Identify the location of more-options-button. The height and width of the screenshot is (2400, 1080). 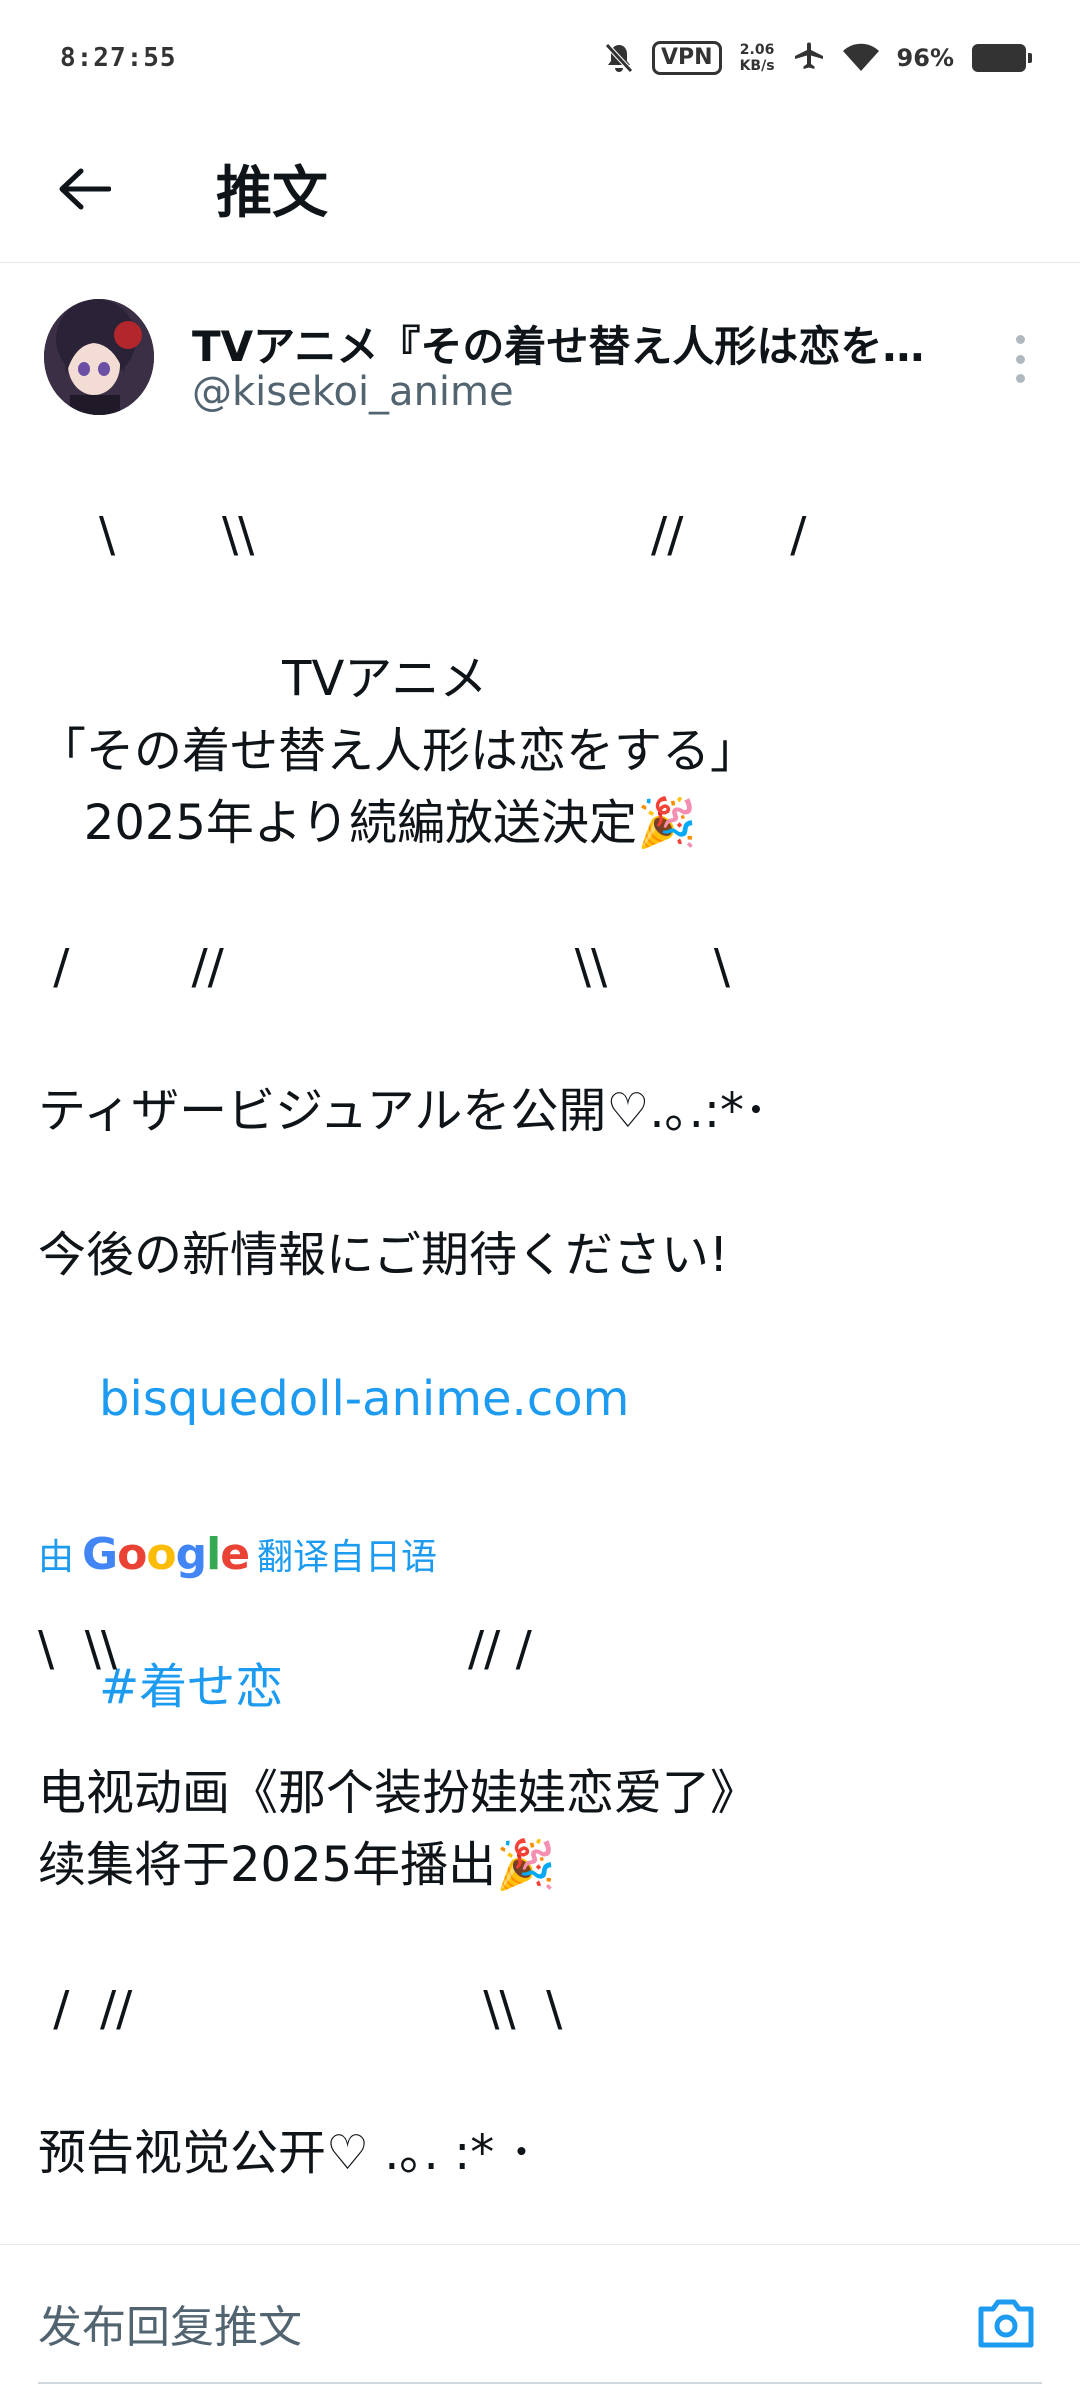
(1020, 359).